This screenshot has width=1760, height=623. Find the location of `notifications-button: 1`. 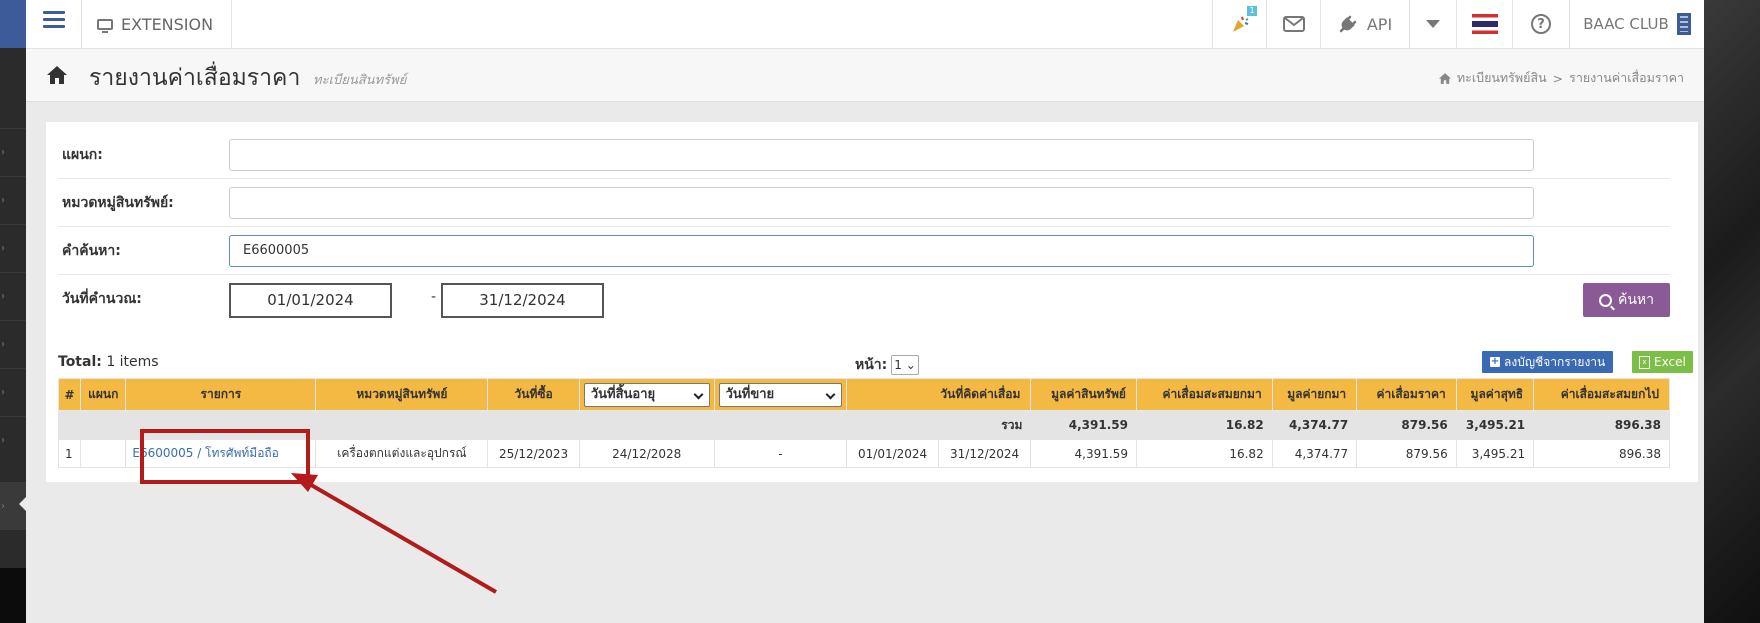

notifications-button: 1 is located at coordinates (1239, 24).